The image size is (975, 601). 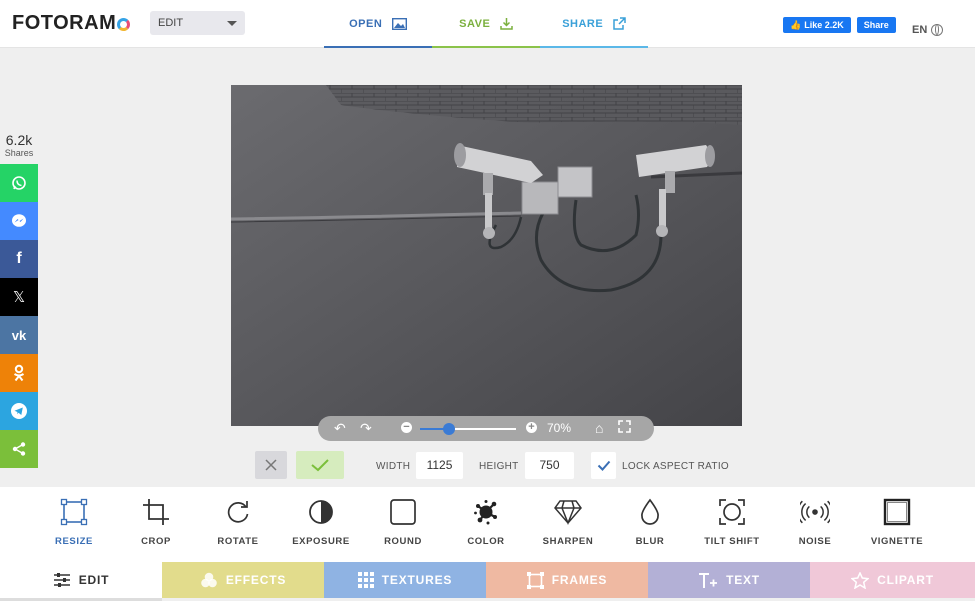 What do you see at coordinates (448, 429) in the screenshot?
I see `zoom-slider-handle` at bounding box center [448, 429].